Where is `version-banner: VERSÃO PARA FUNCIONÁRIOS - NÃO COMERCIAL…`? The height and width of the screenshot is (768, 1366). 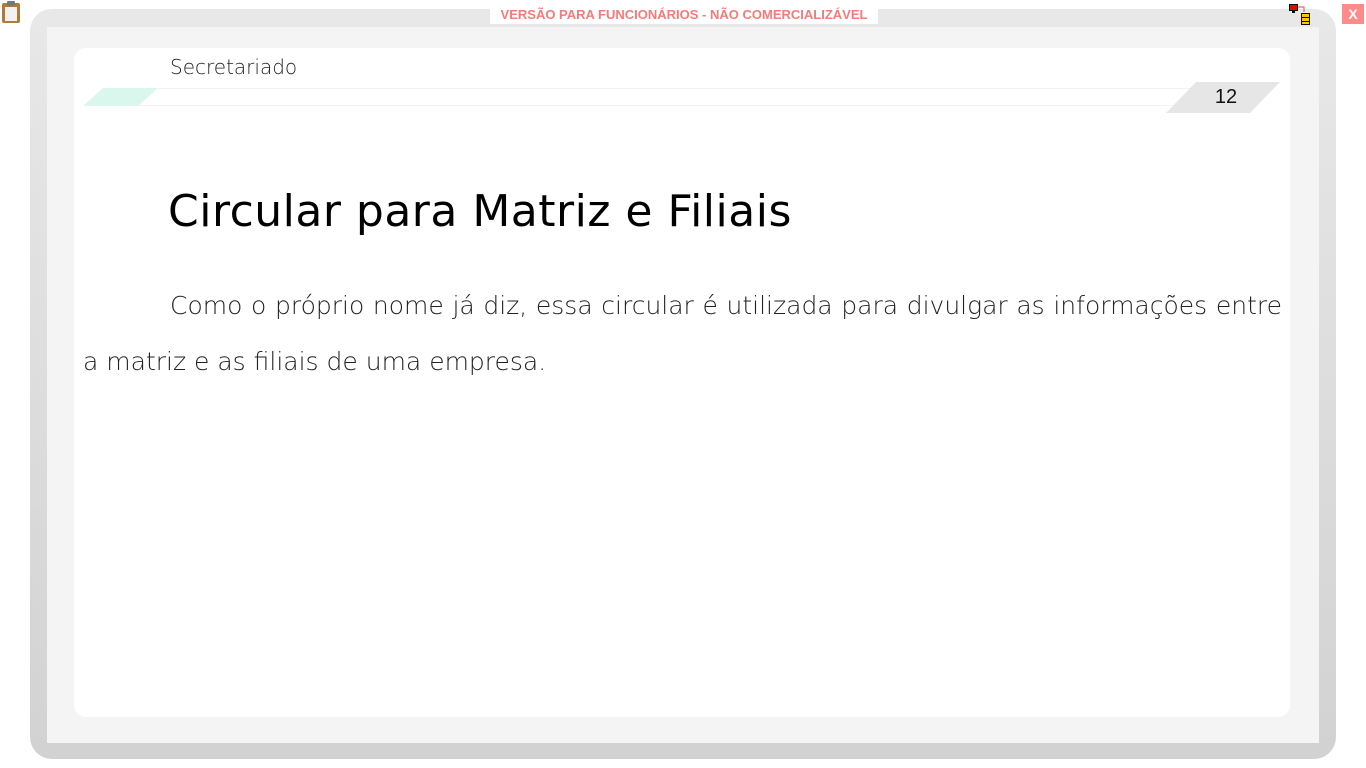
version-banner: VERSÃO PARA FUNCIONÁRIOS - NÃO COMERCIAL… is located at coordinates (684, 15).